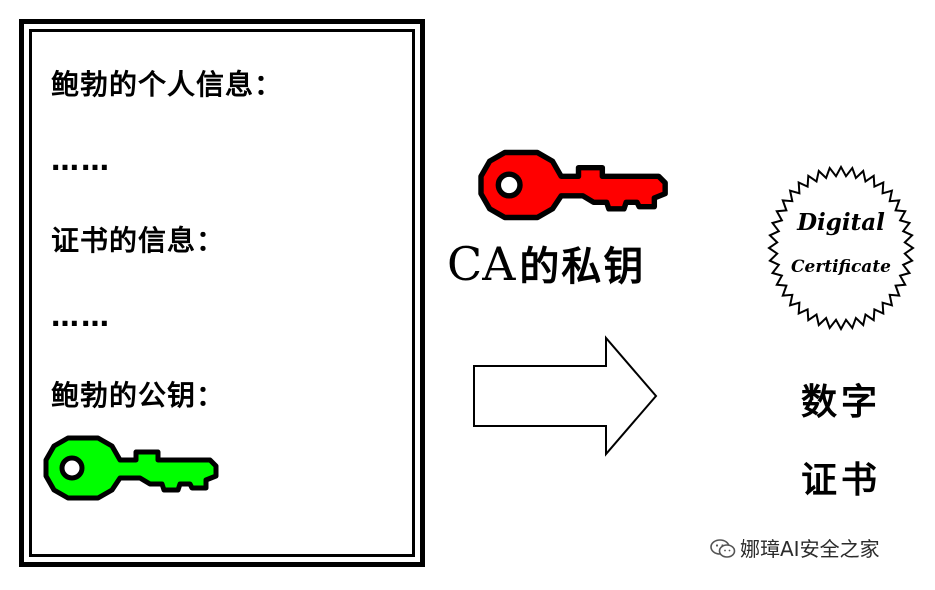 The height and width of the screenshot is (590, 935). Describe the element at coordinates (840, 402) in the screenshot. I see `digital-certificate-line-1: 数字` at that location.